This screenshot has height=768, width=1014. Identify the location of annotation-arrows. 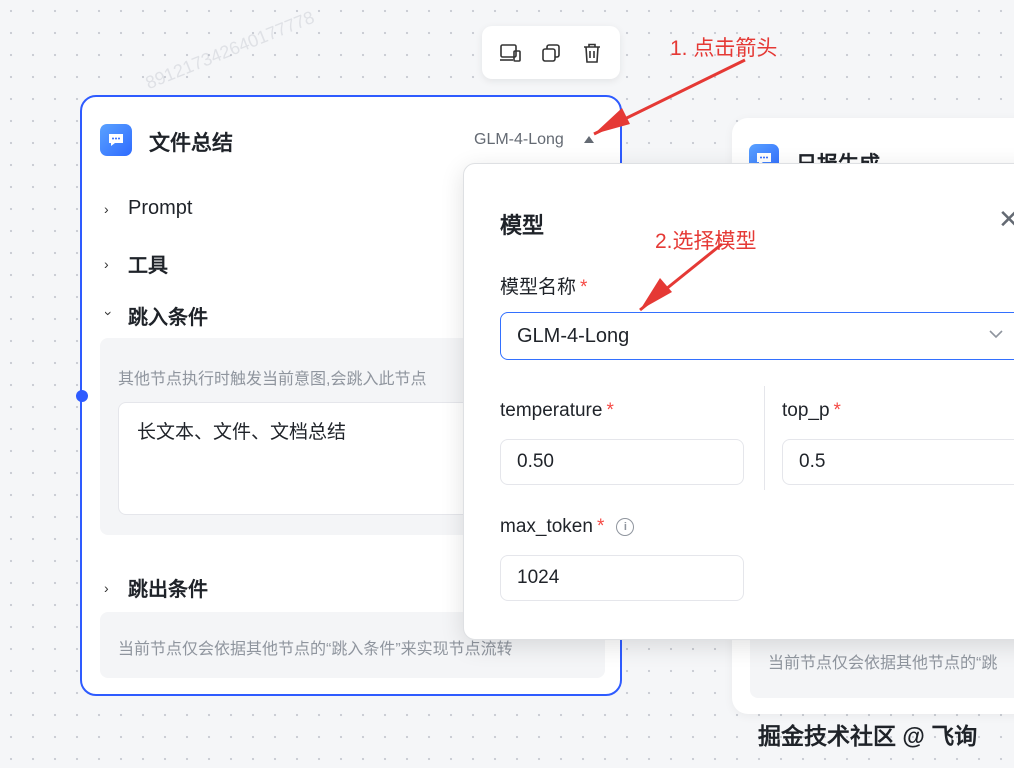
(669, 185).